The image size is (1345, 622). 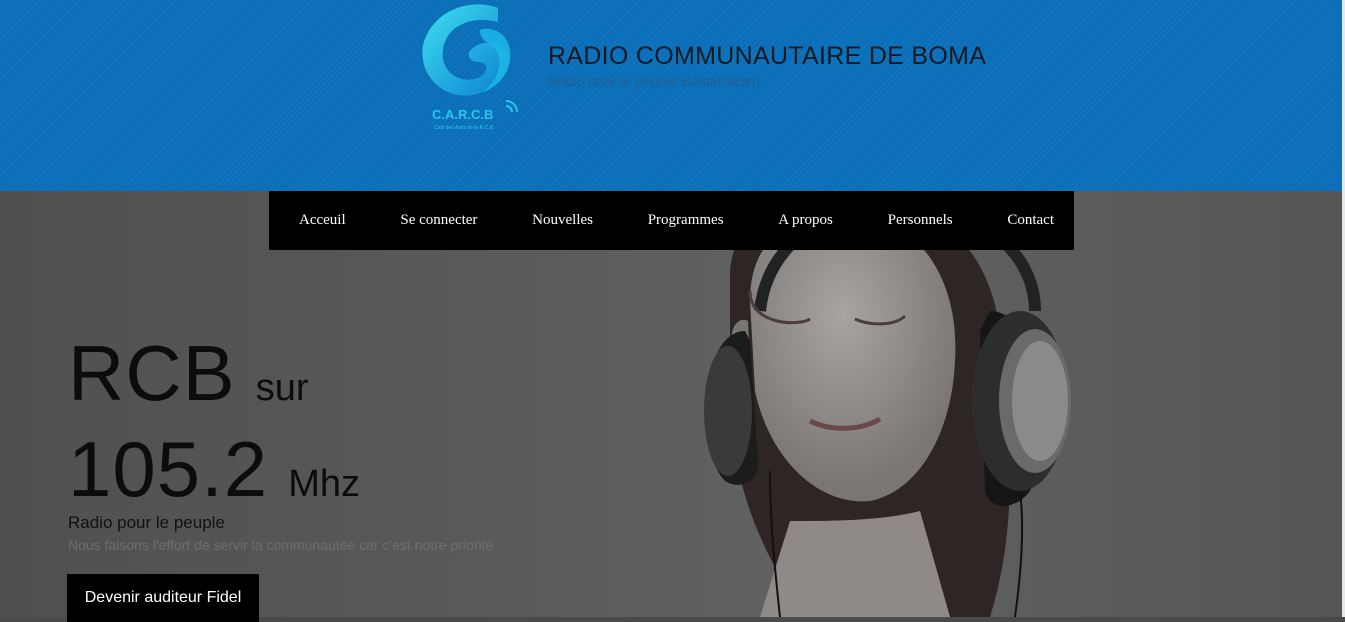 I want to click on station-line: RCB sur, so click(x=188, y=373).